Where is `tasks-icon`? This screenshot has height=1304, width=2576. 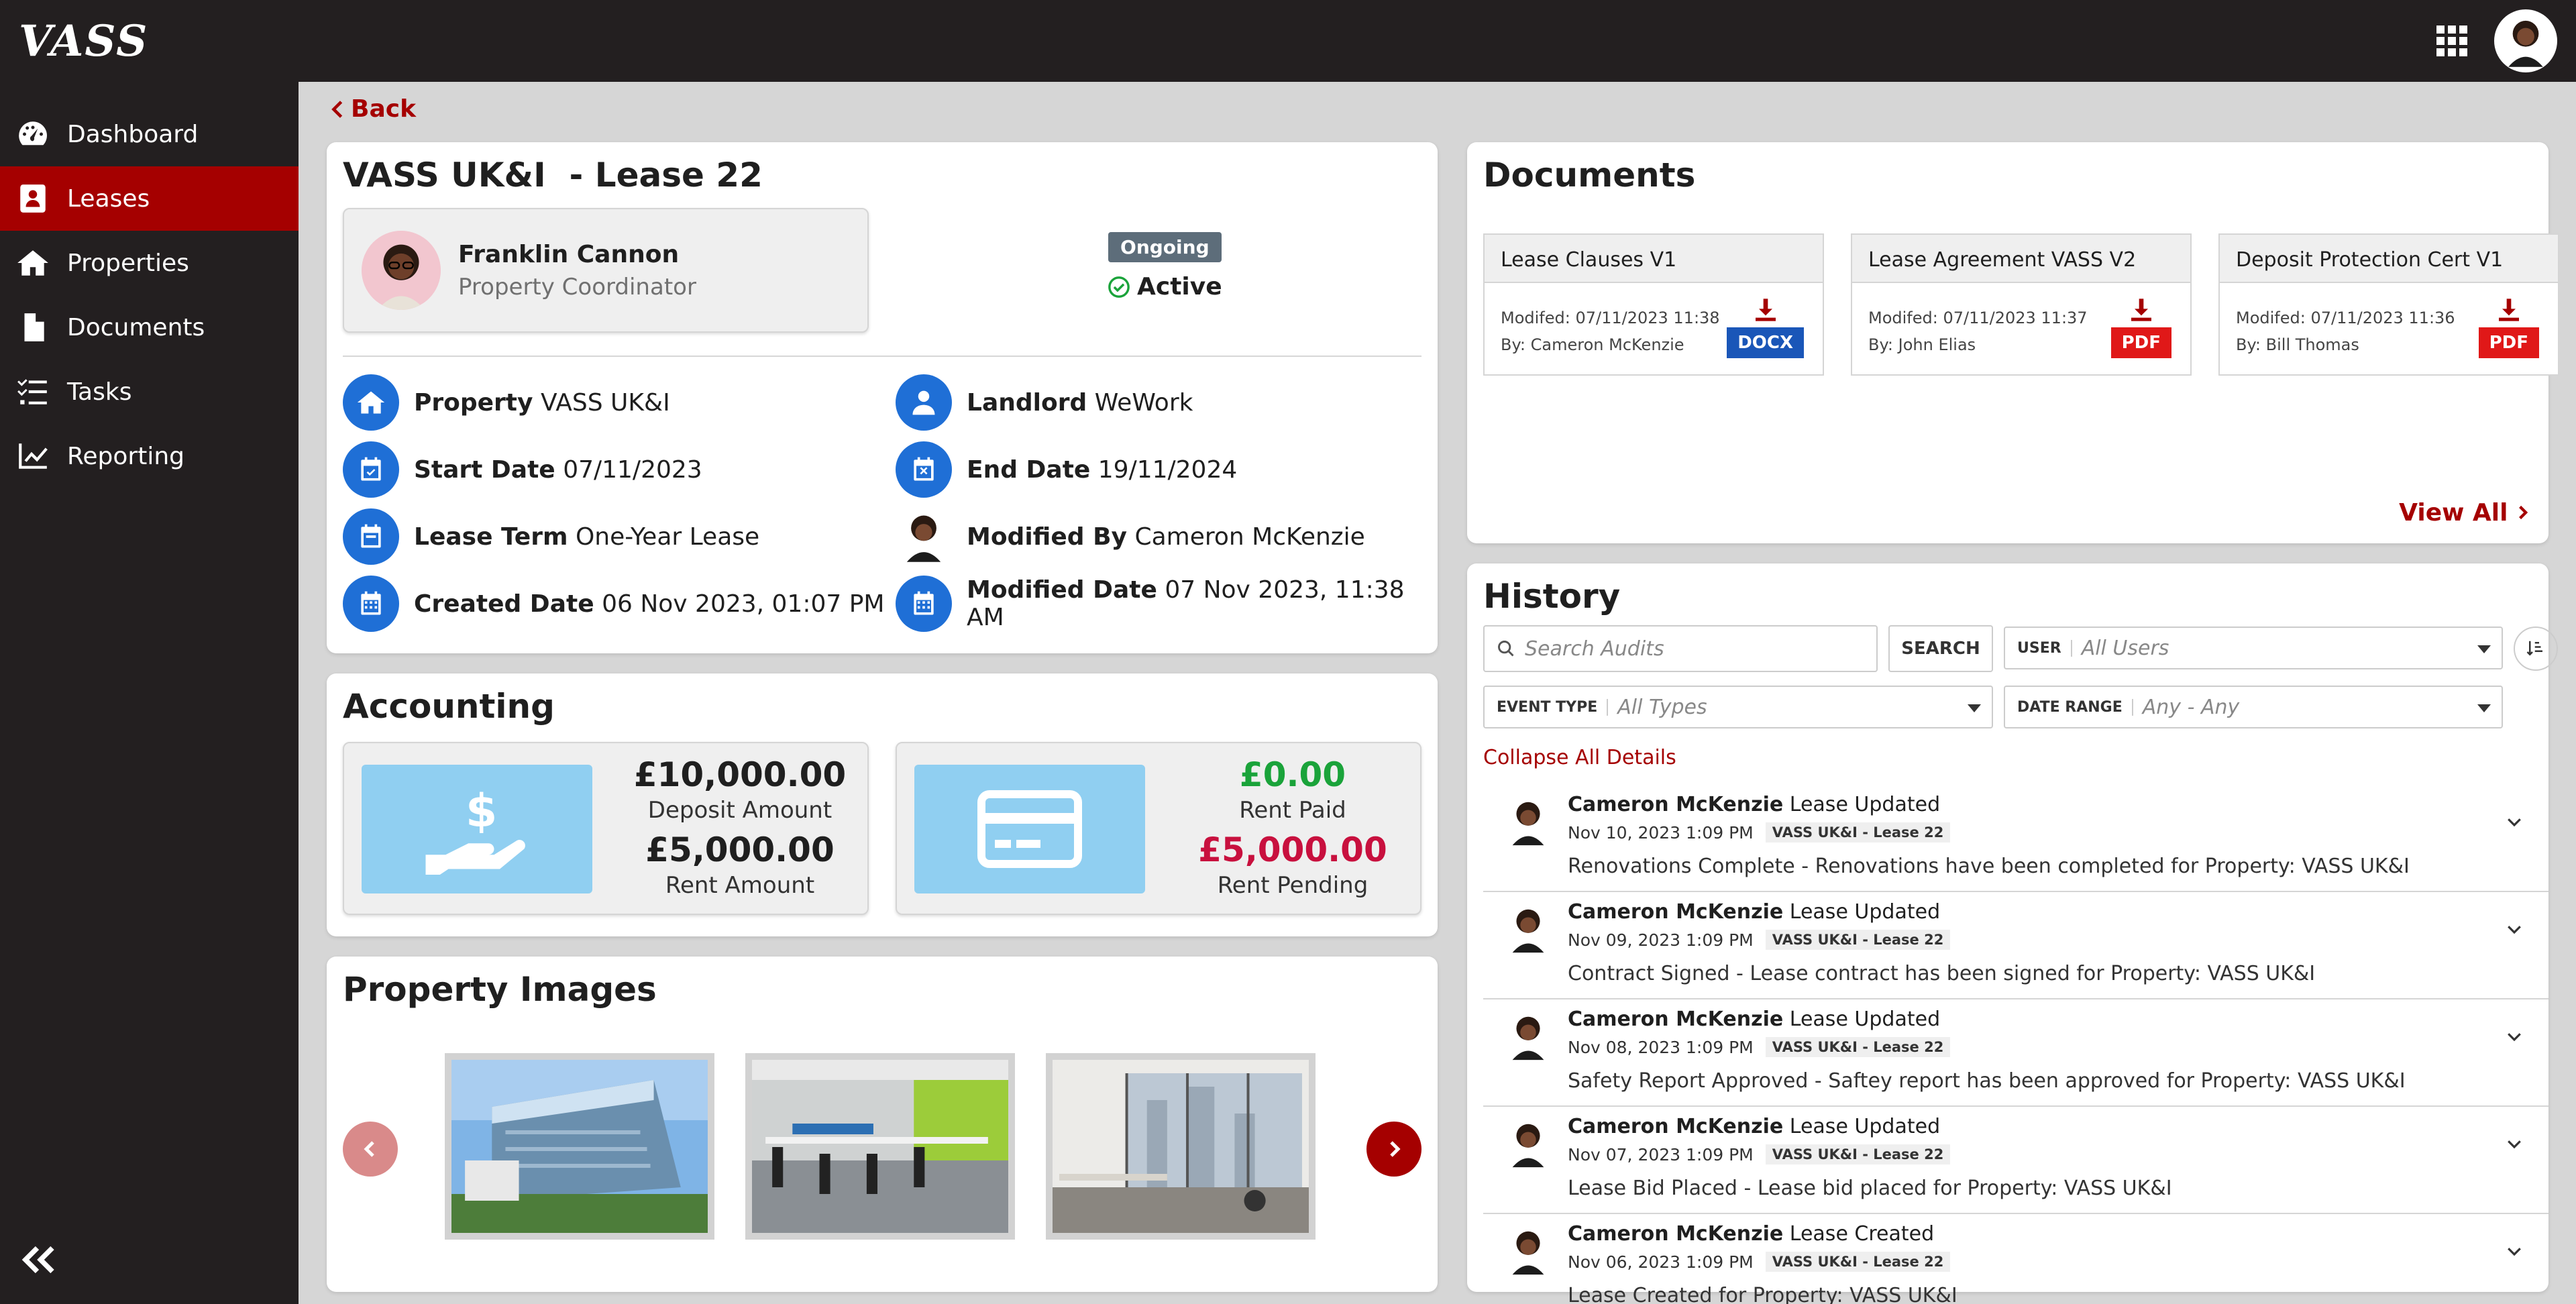 tasks-icon is located at coordinates (32, 392).